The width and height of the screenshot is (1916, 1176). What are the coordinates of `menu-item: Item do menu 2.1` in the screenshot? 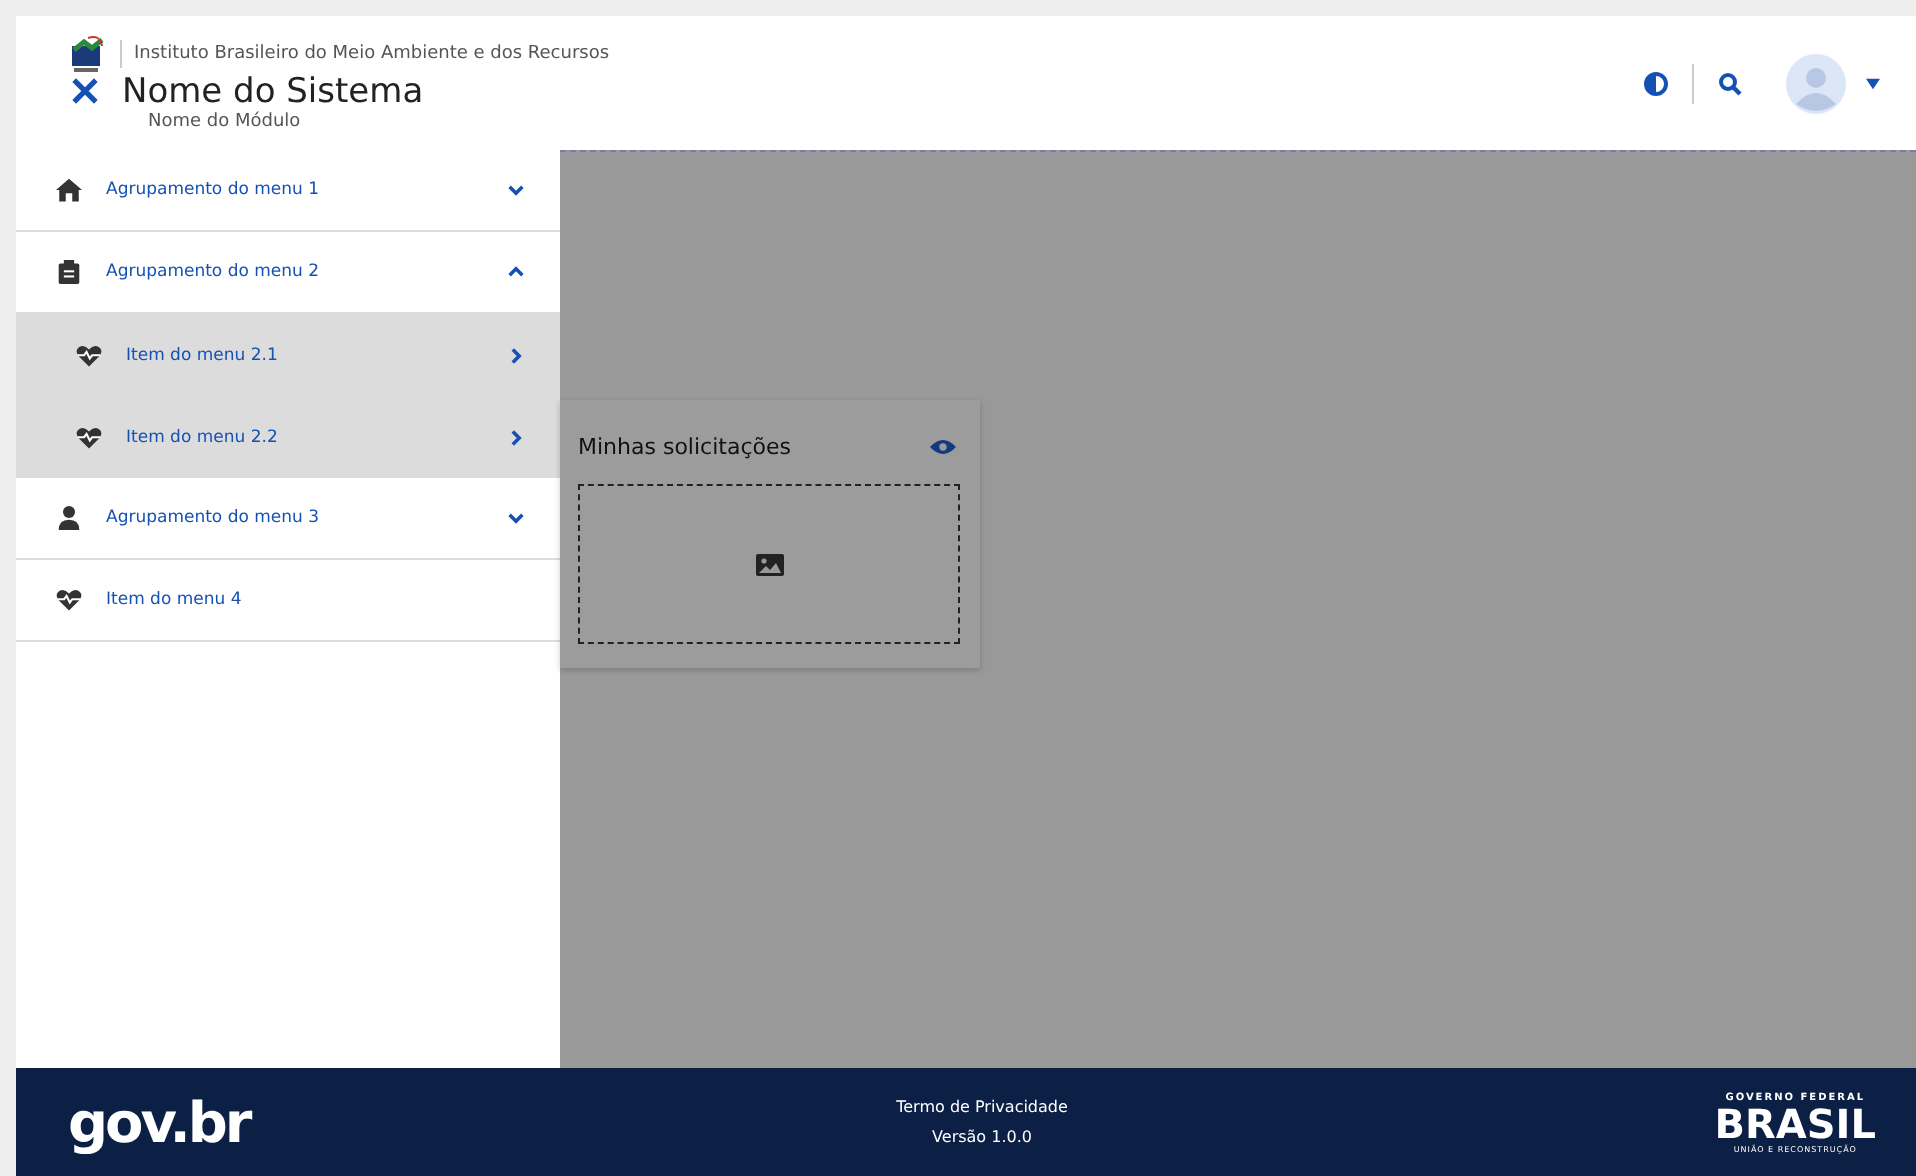 It's located at (288, 355).